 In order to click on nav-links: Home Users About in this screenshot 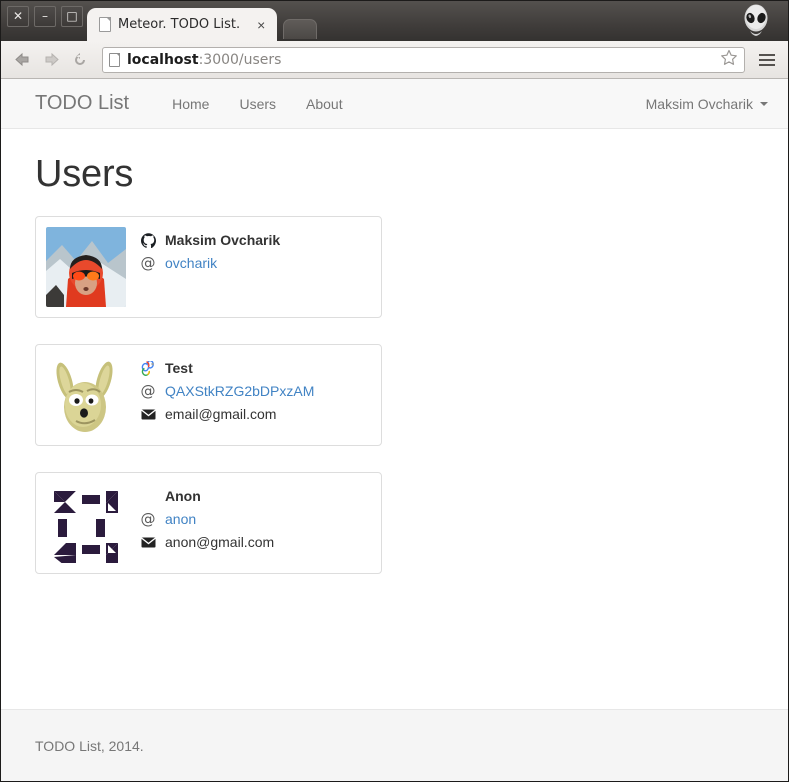, I will do `click(257, 104)`.